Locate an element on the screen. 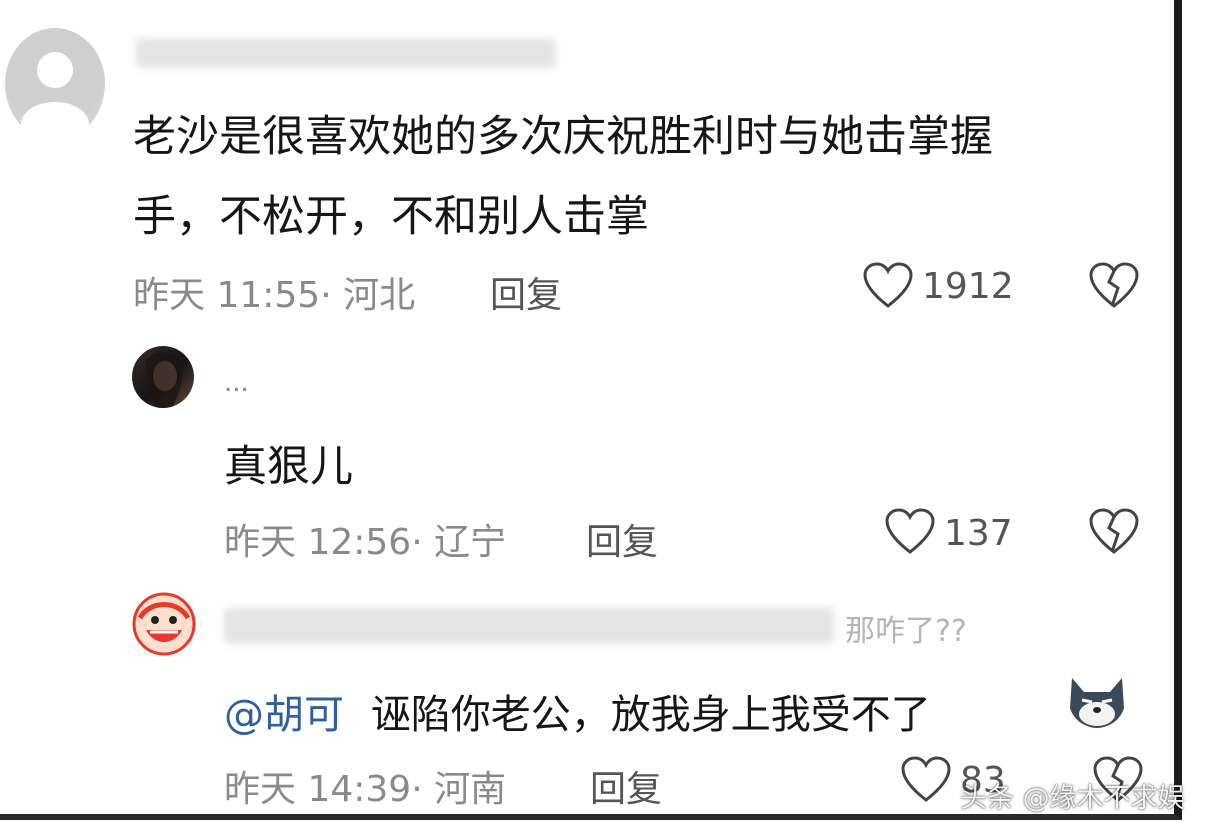 This screenshot has height=834, width=1208. watermark: 头条 @缘木不求娱 is located at coordinates (1072, 798).